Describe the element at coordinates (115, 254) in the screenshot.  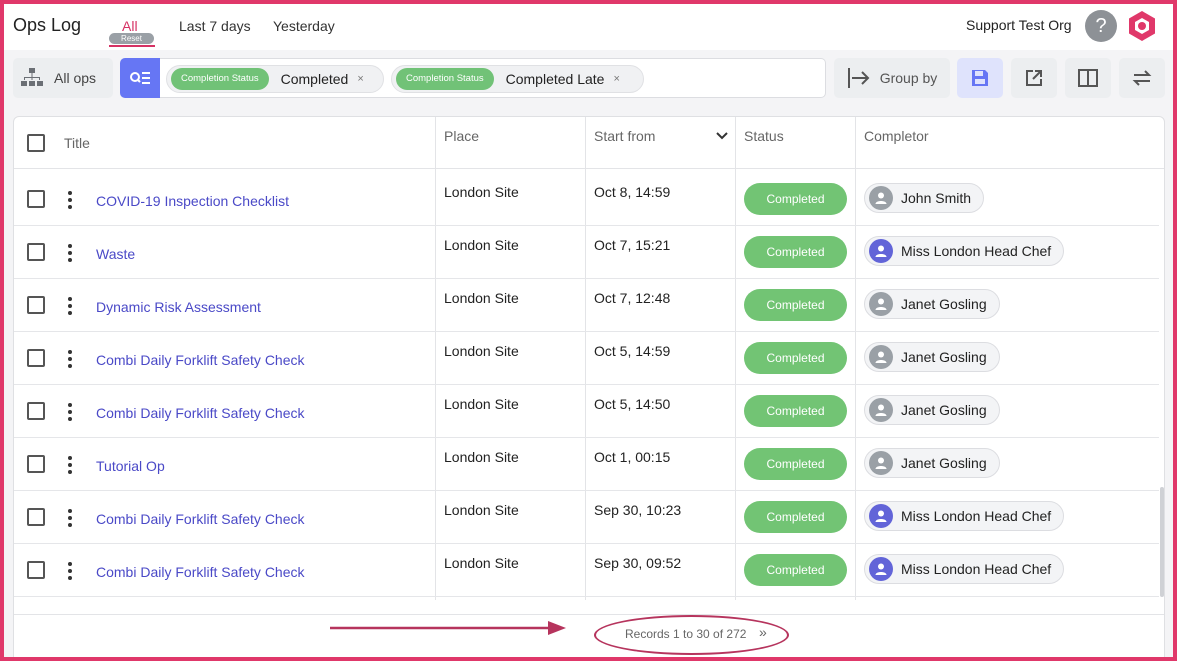
I see `op-title-link: Waste` at that location.